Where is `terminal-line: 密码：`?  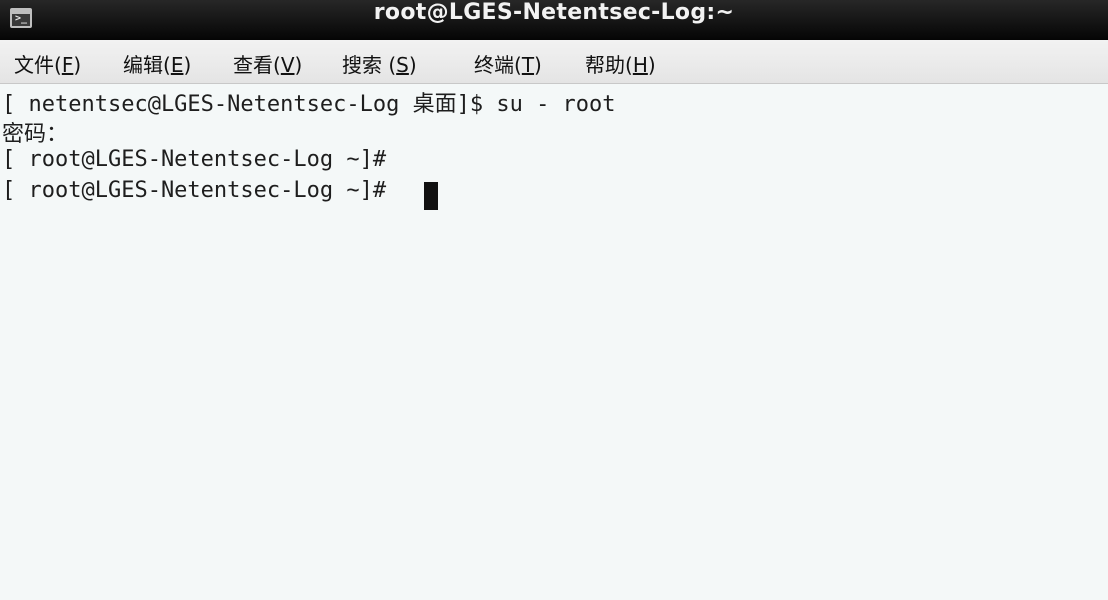 terminal-line: 密码： is located at coordinates (35, 134).